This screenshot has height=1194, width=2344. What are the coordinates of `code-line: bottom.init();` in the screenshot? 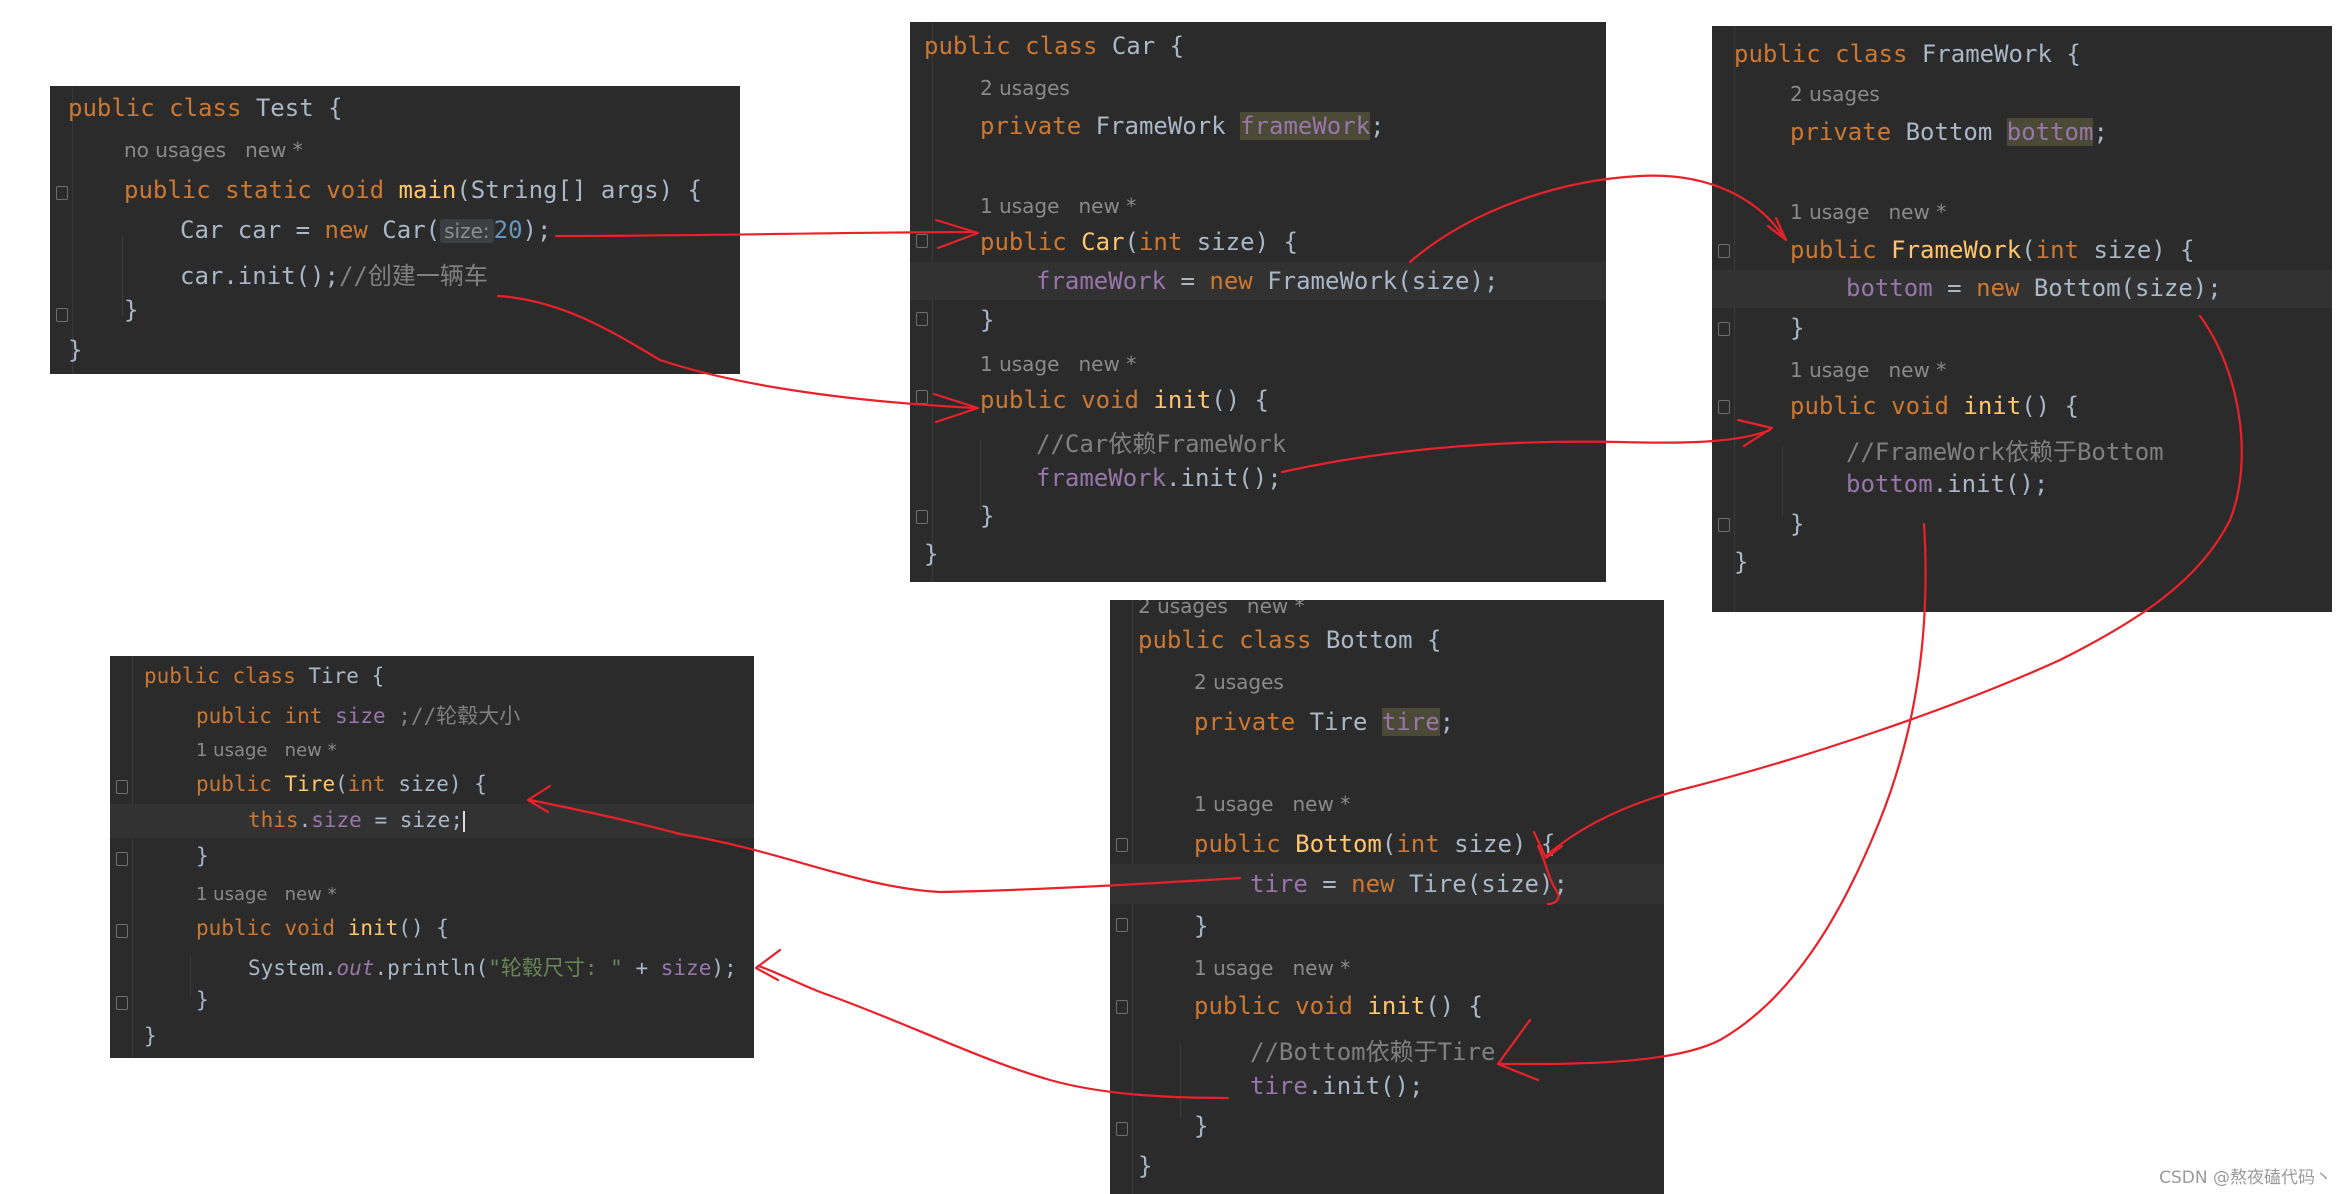 It's located at (1947, 484).